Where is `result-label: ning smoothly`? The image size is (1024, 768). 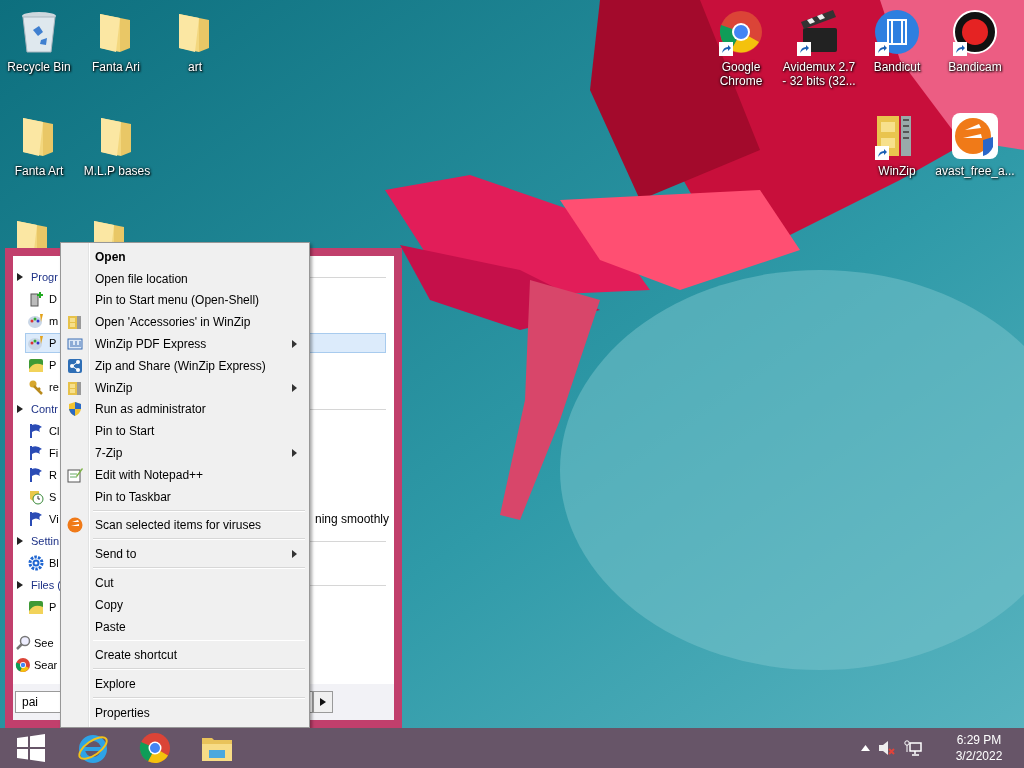
result-label: ning smoothly is located at coordinates (351, 519).